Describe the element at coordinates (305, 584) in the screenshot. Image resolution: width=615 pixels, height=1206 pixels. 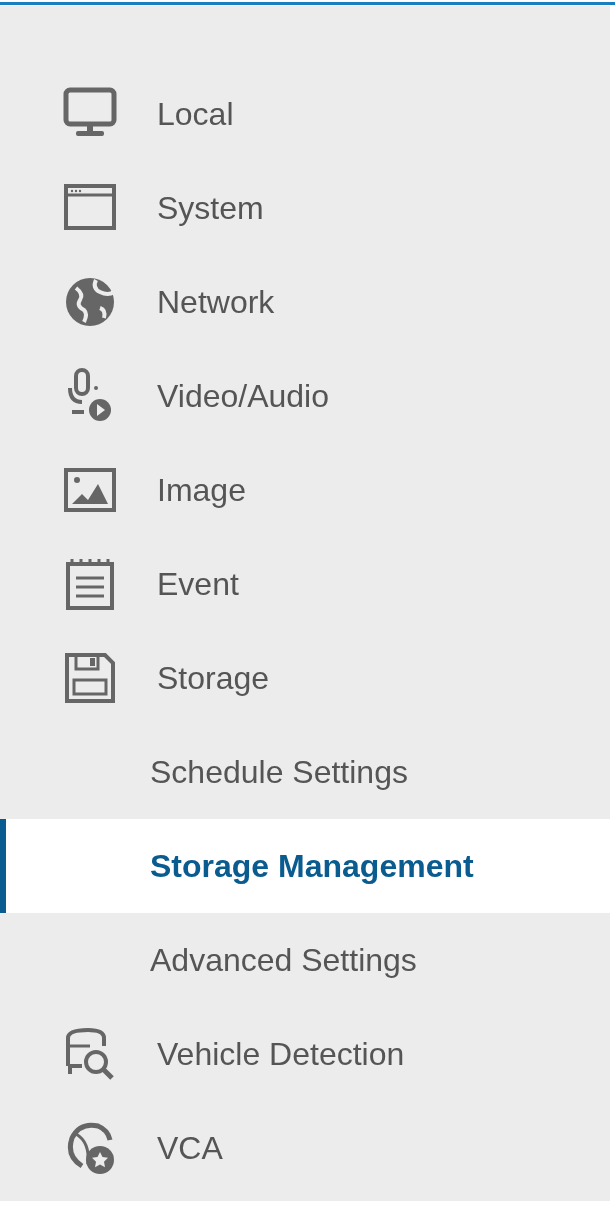
I see `menu-item: Event` at that location.